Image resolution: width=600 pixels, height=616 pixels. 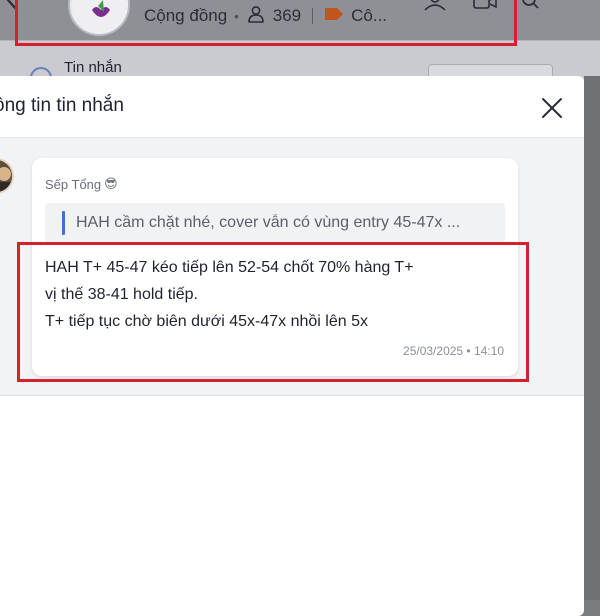 What do you see at coordinates (292, 107) in the screenshot?
I see `modal-header: ông tin tin nhắn` at bounding box center [292, 107].